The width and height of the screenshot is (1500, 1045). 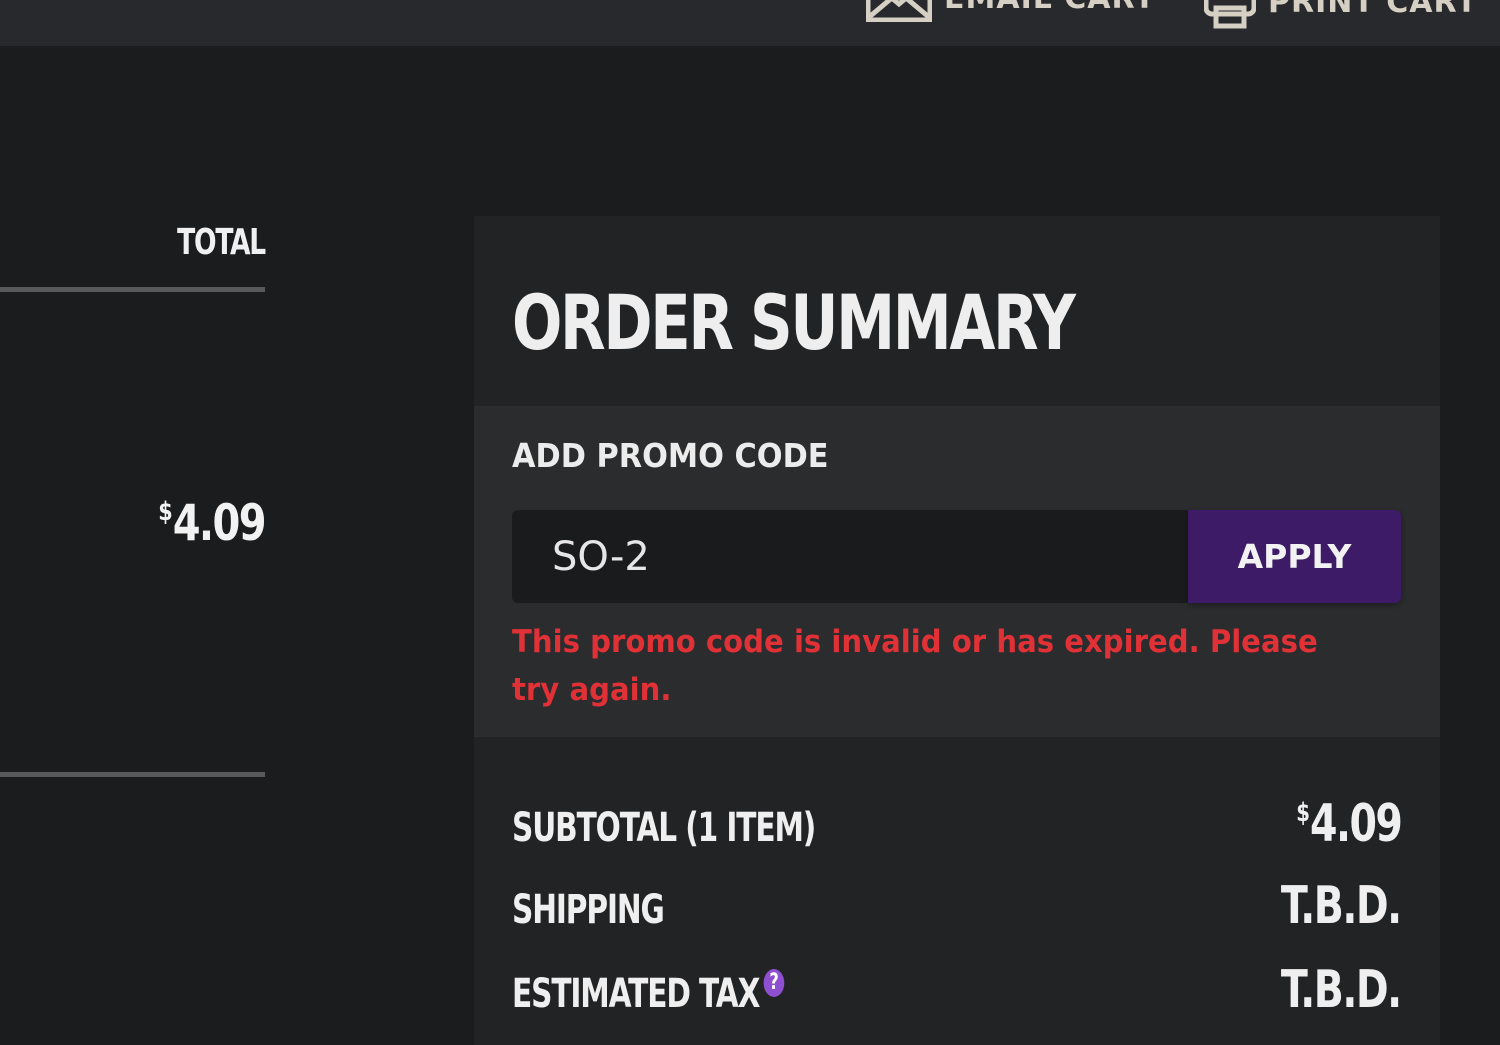 I want to click on estimated-tax-row: ESTIMATED TAX? T.B.D., so click(x=957, y=990).